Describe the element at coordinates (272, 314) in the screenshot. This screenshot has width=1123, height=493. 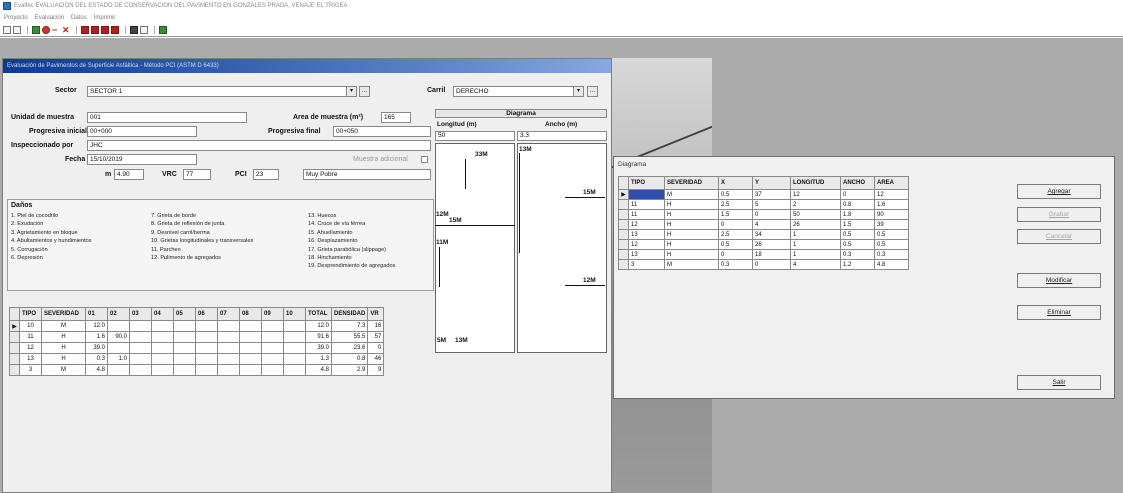
I see `column-header: 09` at that location.